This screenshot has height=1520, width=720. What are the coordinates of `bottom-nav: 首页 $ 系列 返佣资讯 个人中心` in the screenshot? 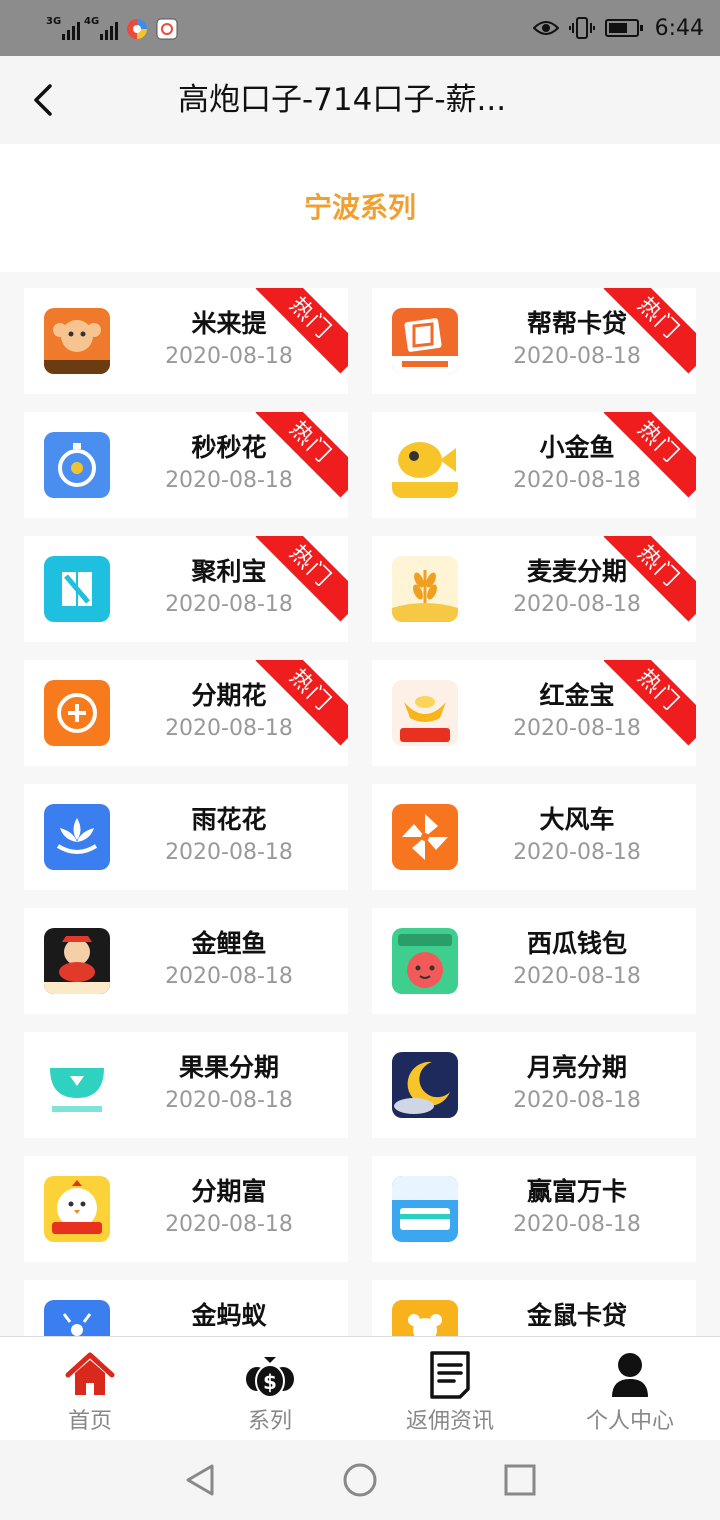 It's located at (360, 1388).